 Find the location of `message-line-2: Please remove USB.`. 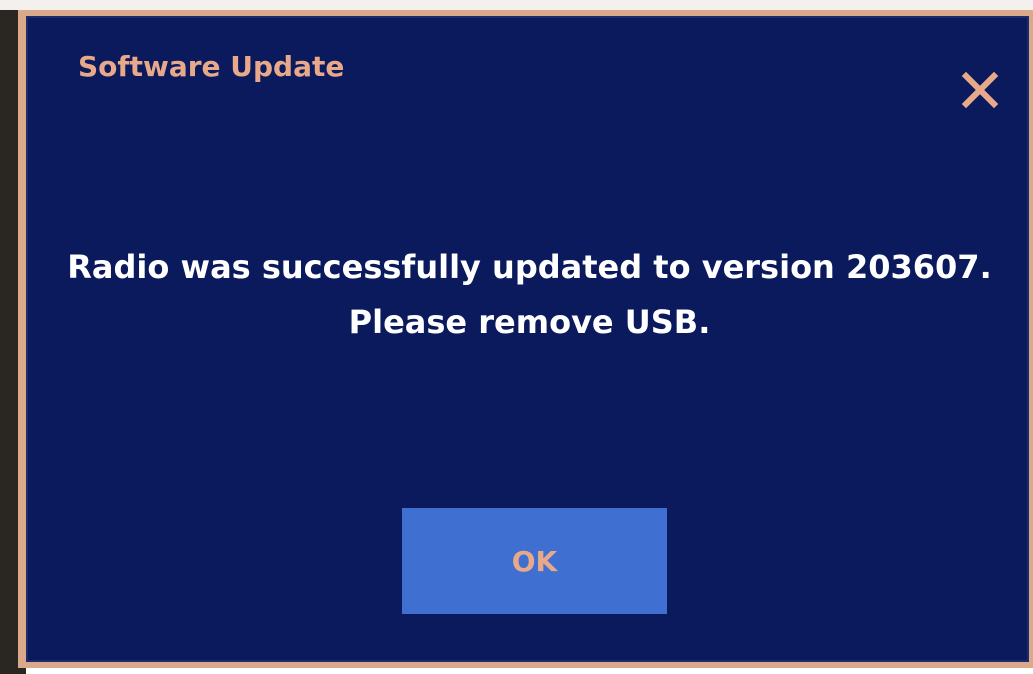

message-line-2: Please remove USB. is located at coordinates (529, 322).